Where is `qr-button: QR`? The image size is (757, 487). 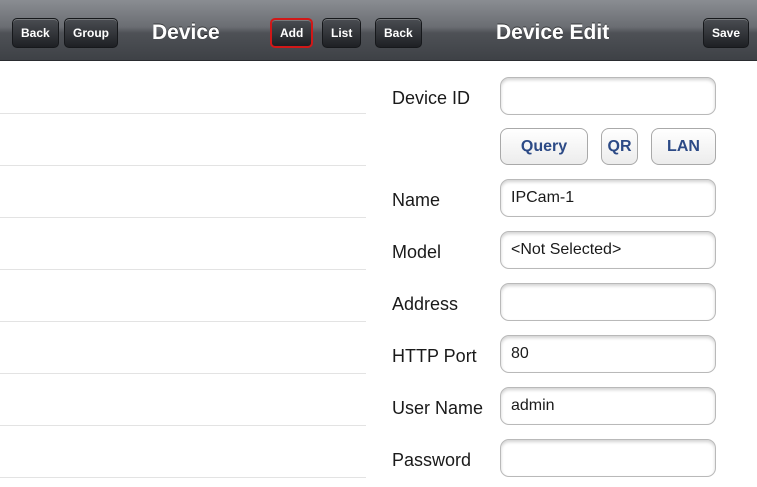
qr-button: QR is located at coordinates (619, 146).